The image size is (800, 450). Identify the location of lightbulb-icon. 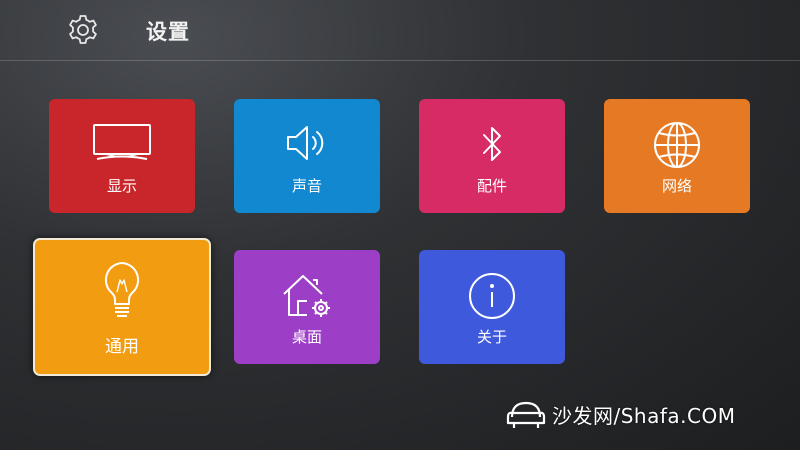
(122, 289).